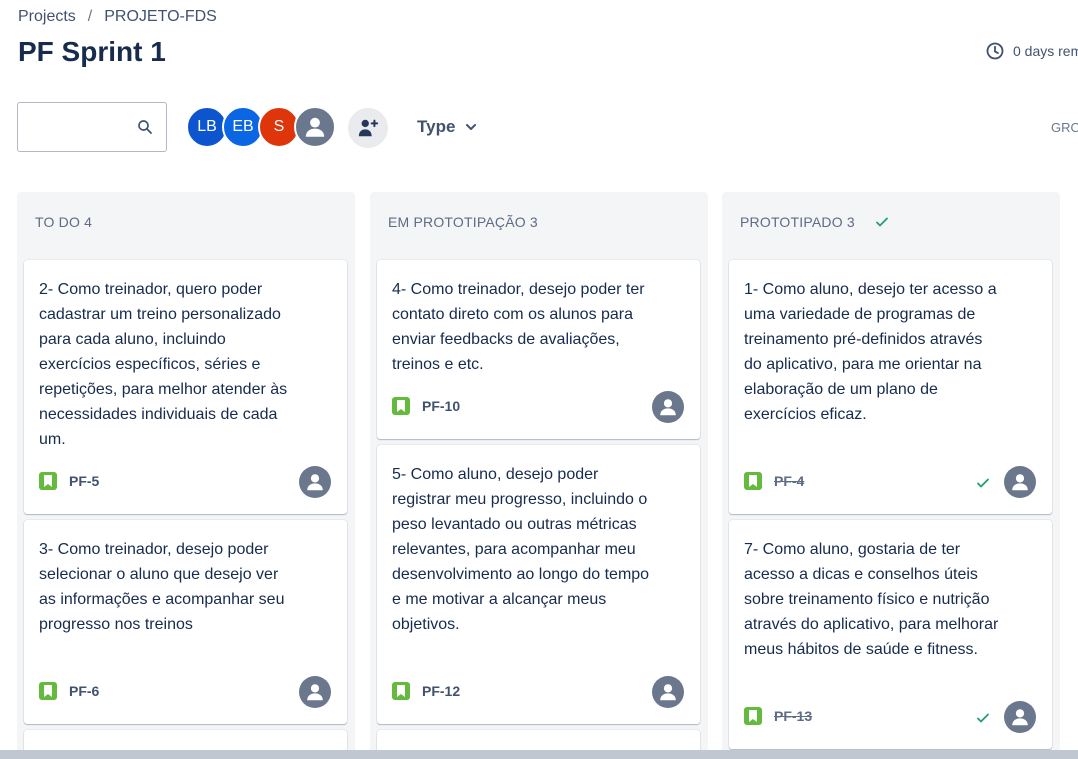  I want to click on type-filter-dropdown: Type, so click(447, 127).